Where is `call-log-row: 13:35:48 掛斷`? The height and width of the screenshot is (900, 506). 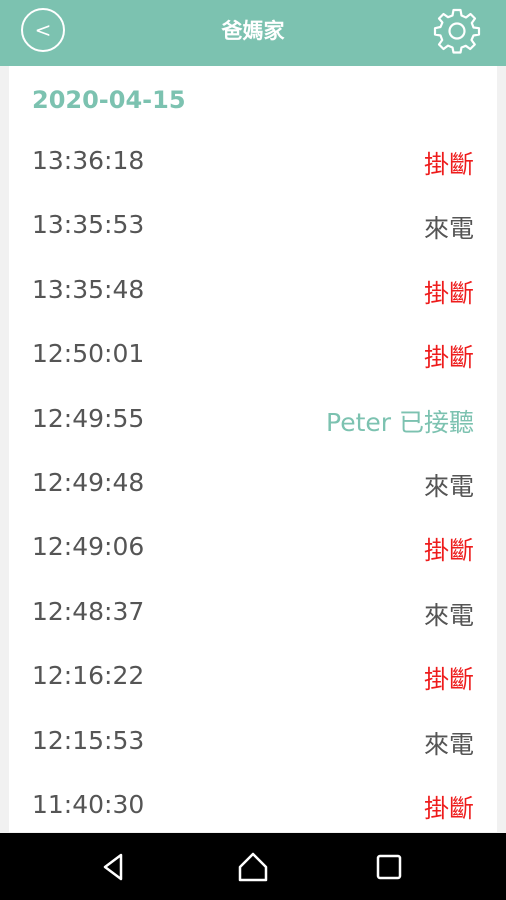 call-log-row: 13:35:48 掛斷 is located at coordinates (253, 290).